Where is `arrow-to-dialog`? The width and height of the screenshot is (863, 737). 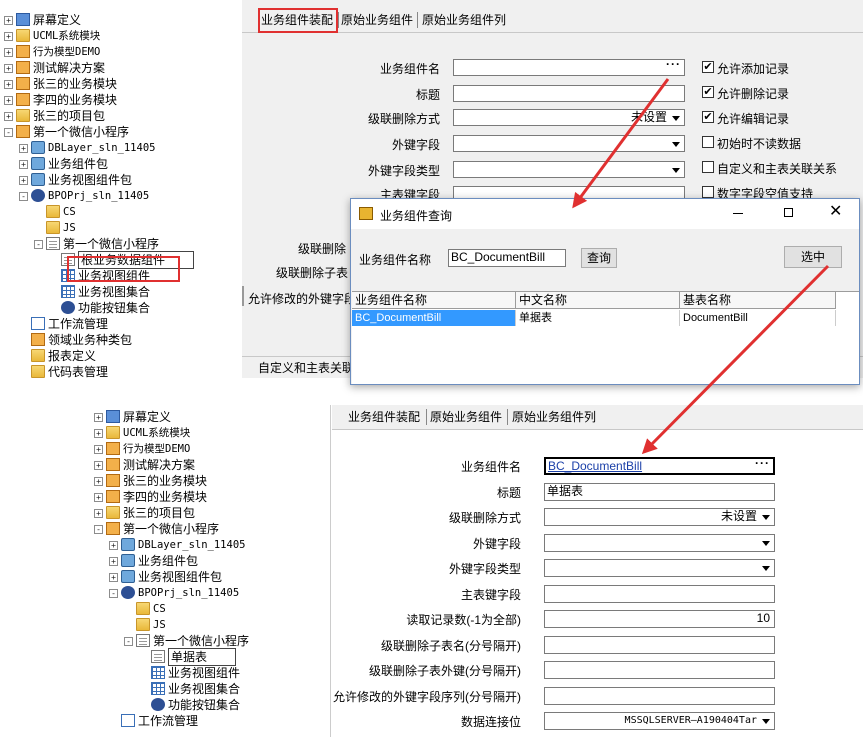 arrow-to-dialog is located at coordinates (621, 143).